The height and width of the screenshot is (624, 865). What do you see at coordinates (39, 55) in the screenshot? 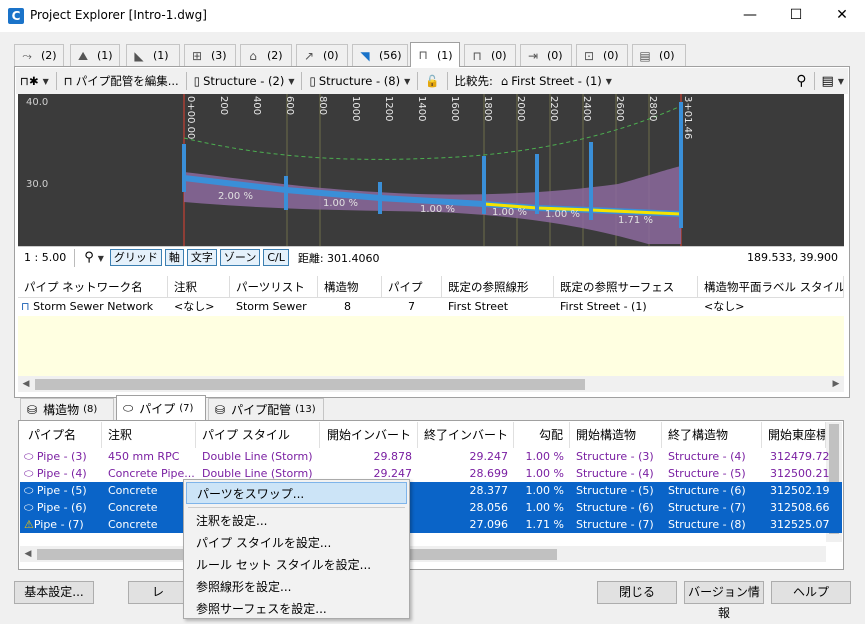
I see `tab-alignments: ⤳ (2)` at bounding box center [39, 55].